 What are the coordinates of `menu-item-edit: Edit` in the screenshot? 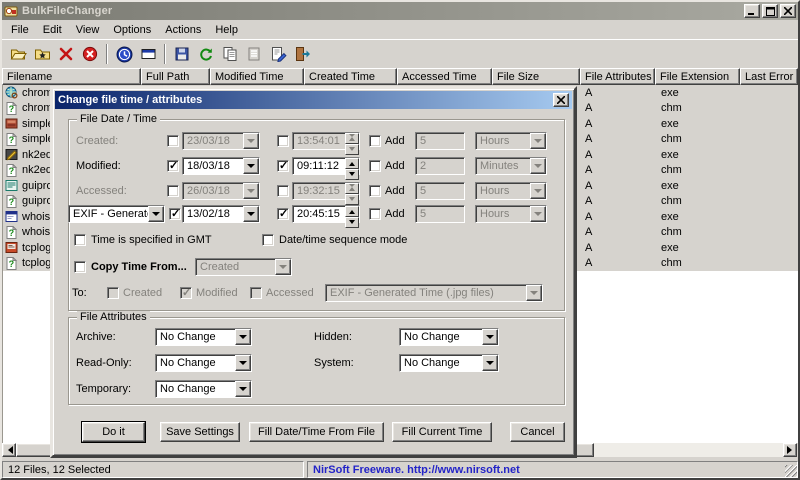 It's located at (52, 30).